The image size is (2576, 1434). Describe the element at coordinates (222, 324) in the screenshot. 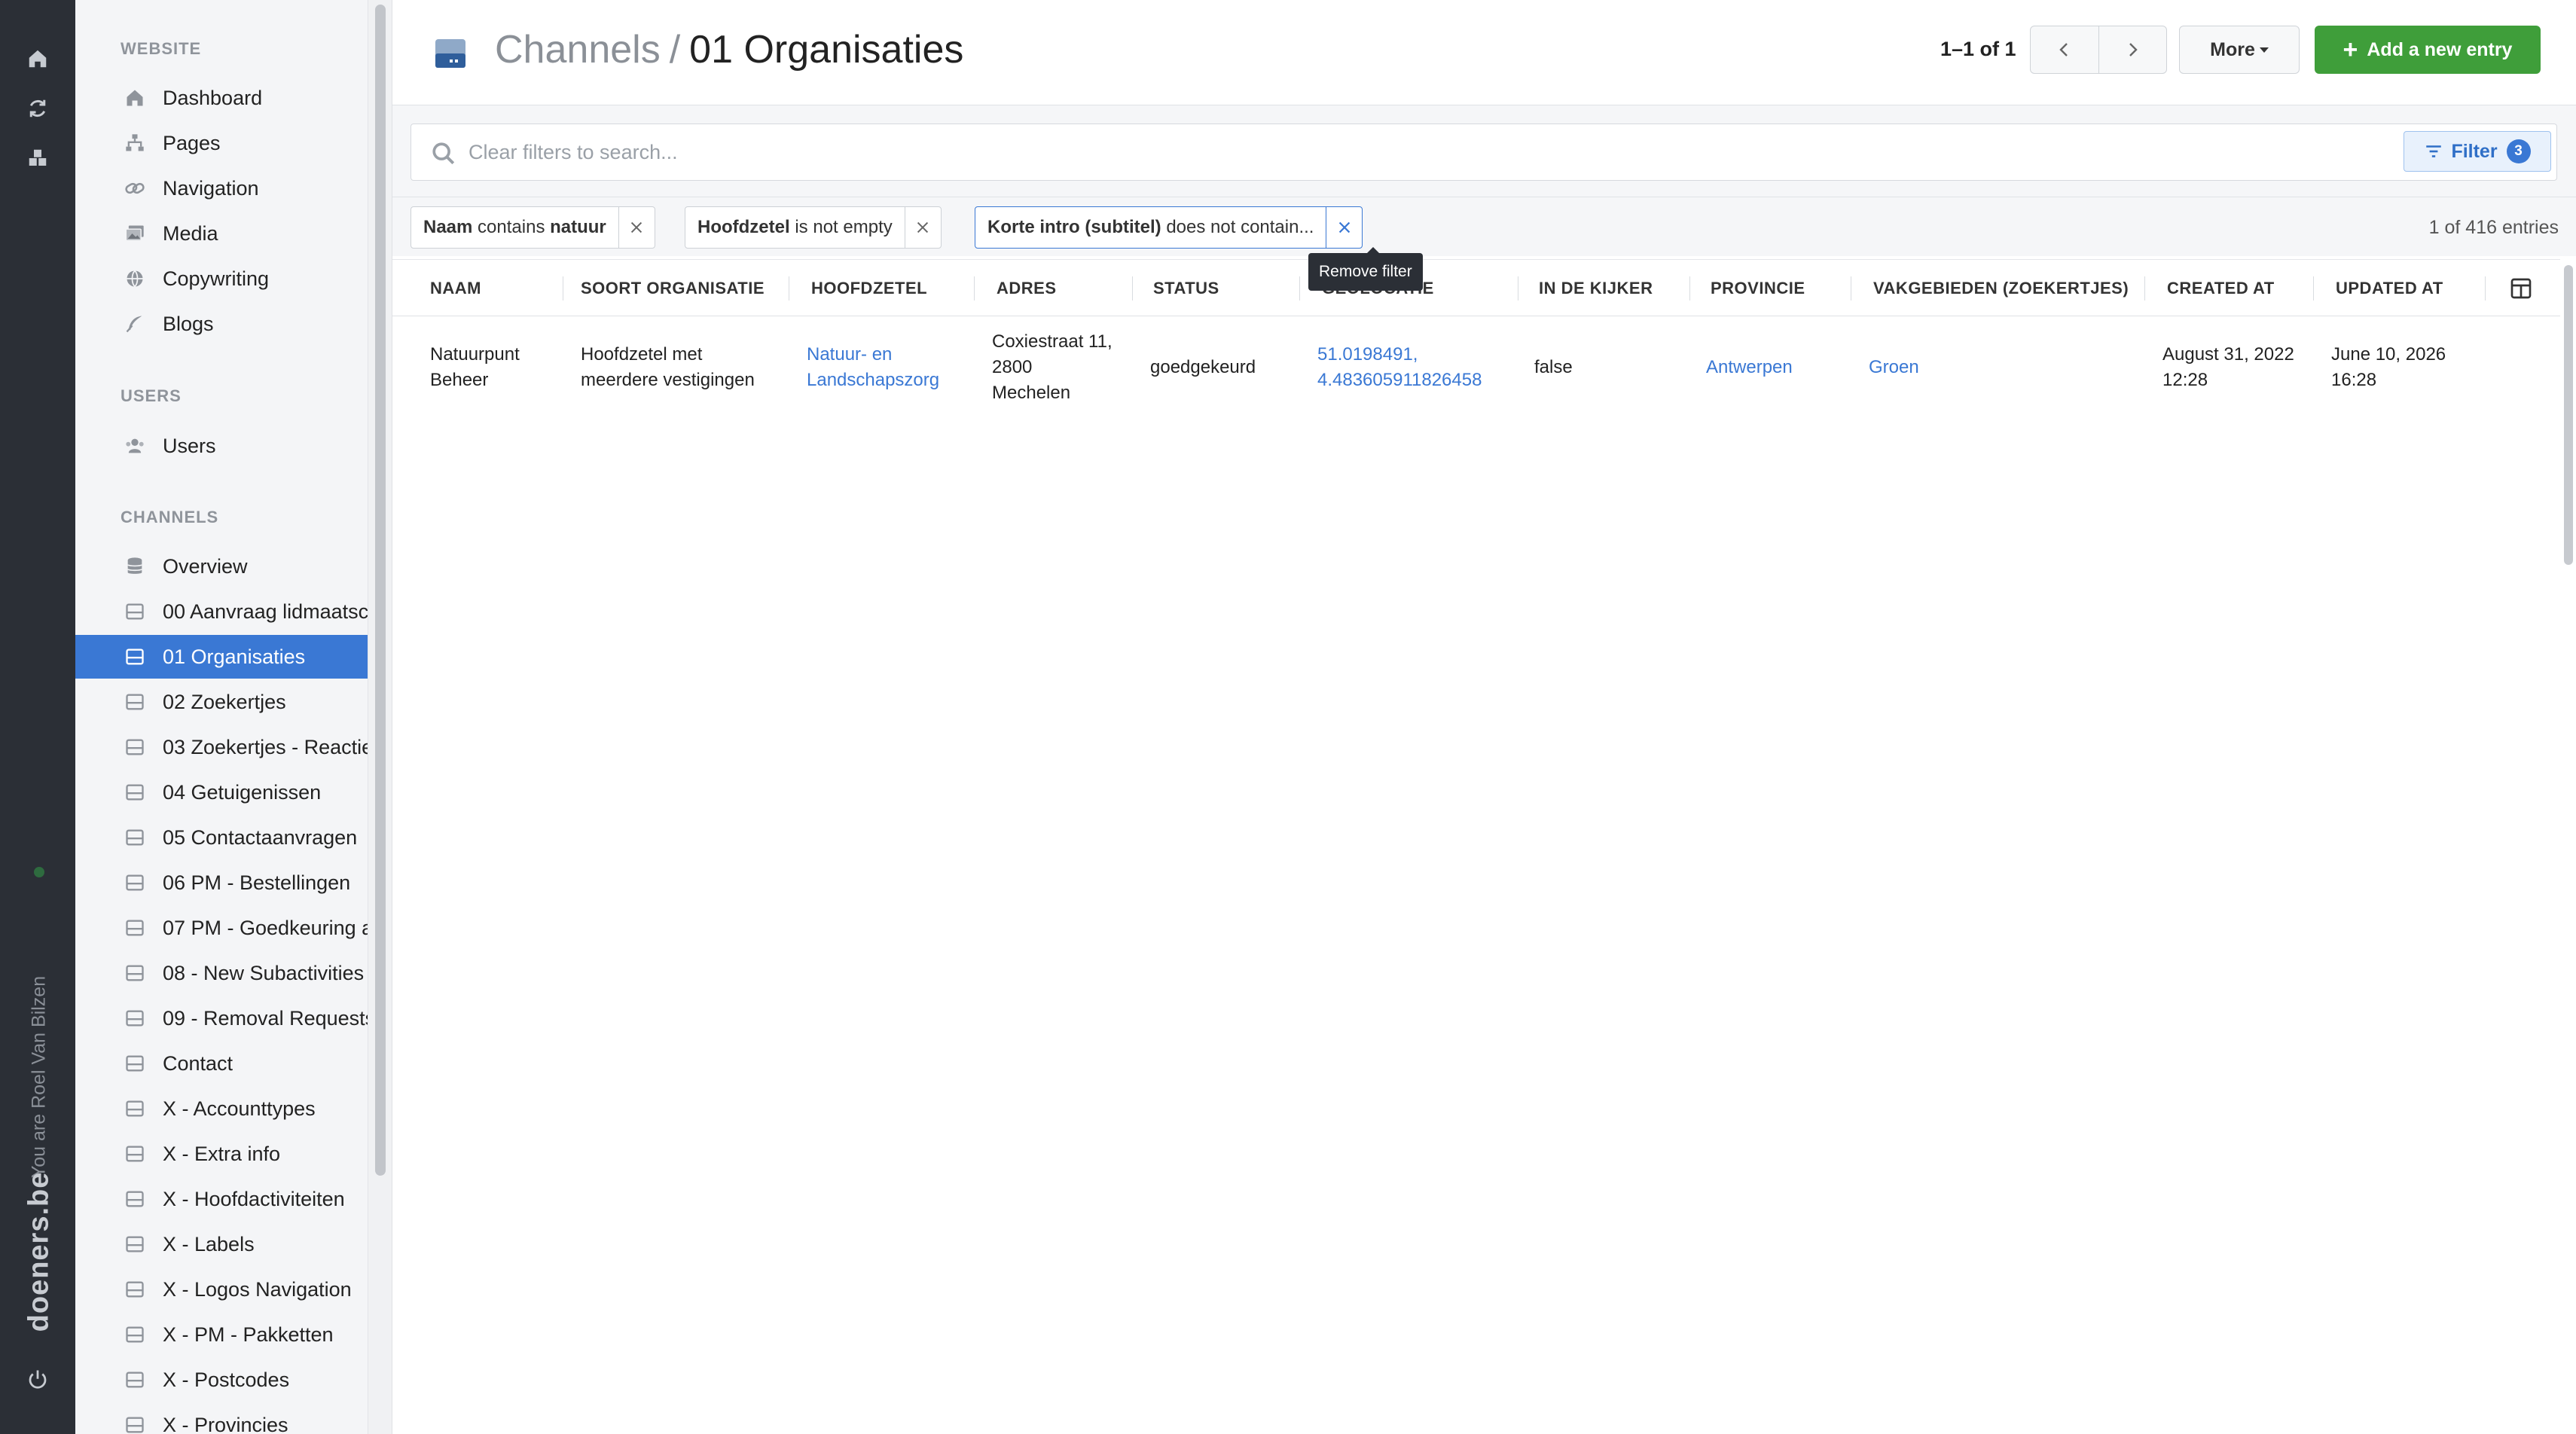

I see `sidebar-item-blogs: Blogs` at that location.